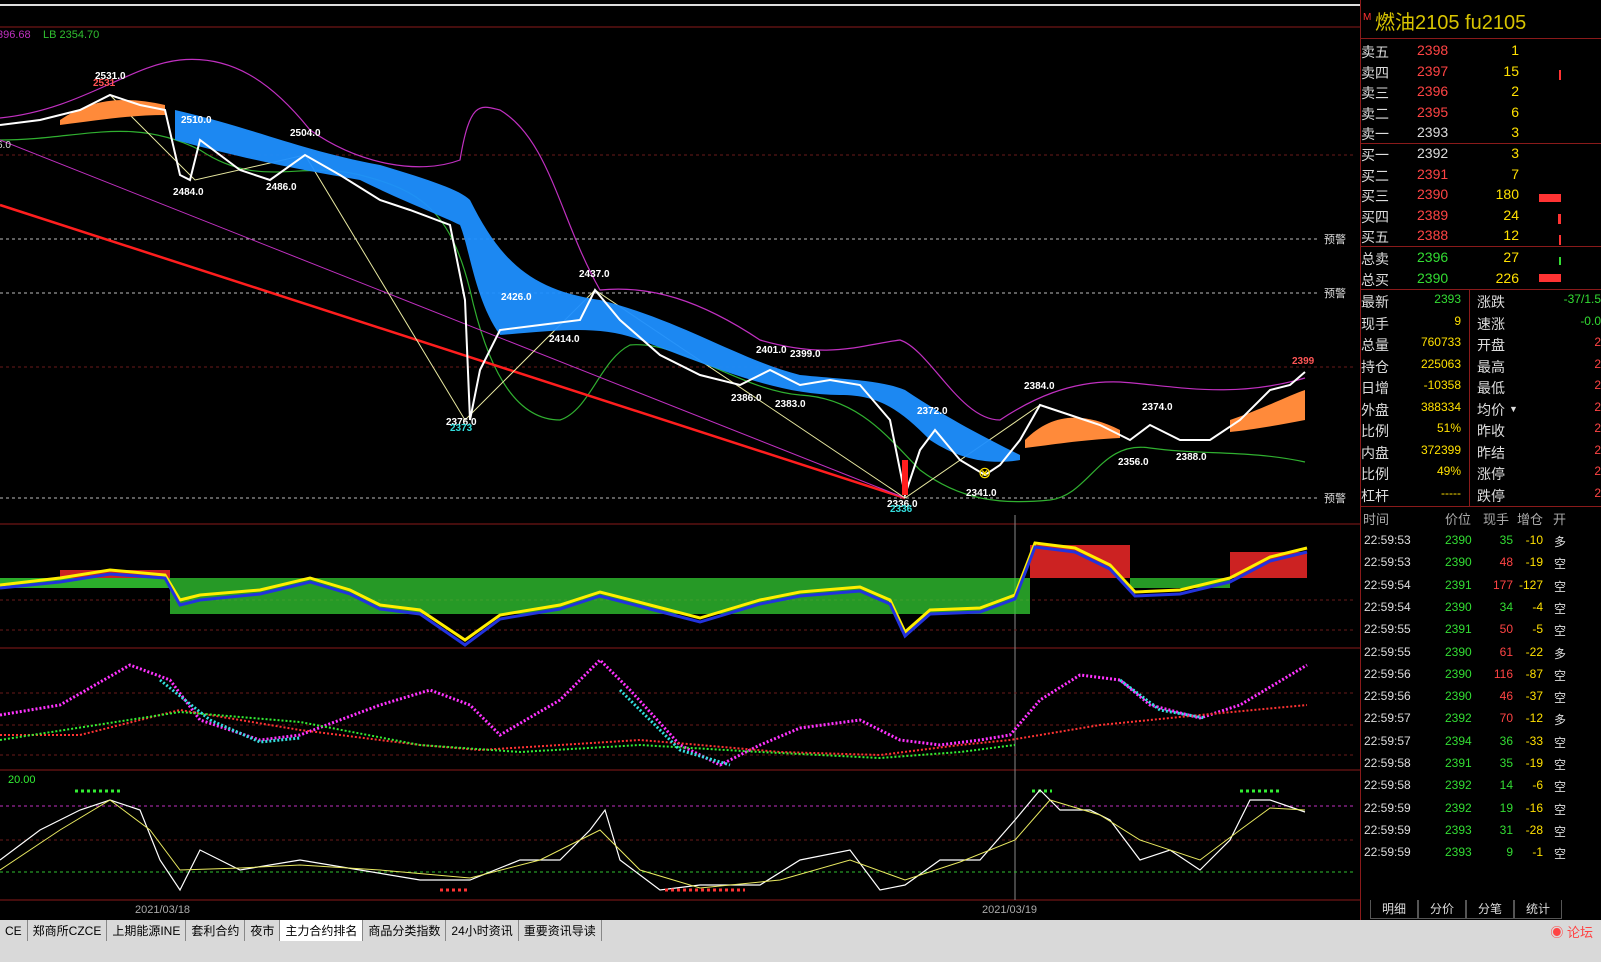 This screenshot has height=962, width=1601. What do you see at coordinates (1491, 388) in the screenshot?
I see `stat-label: 最低` at bounding box center [1491, 388].